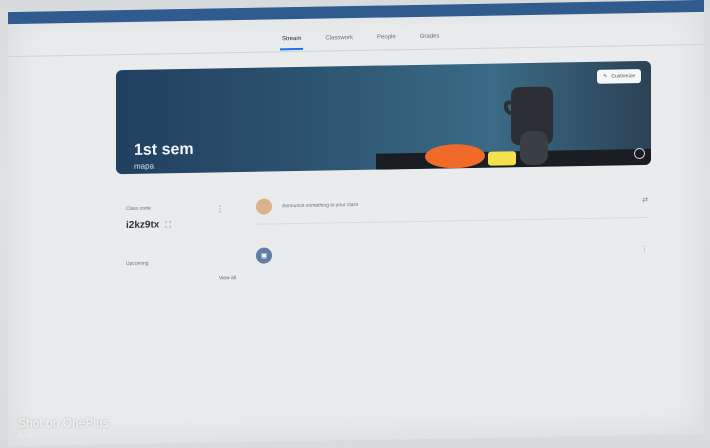 The image size is (710, 448). Describe the element at coordinates (605, 76) in the screenshot. I see `edit-icon: ✎` at that location.